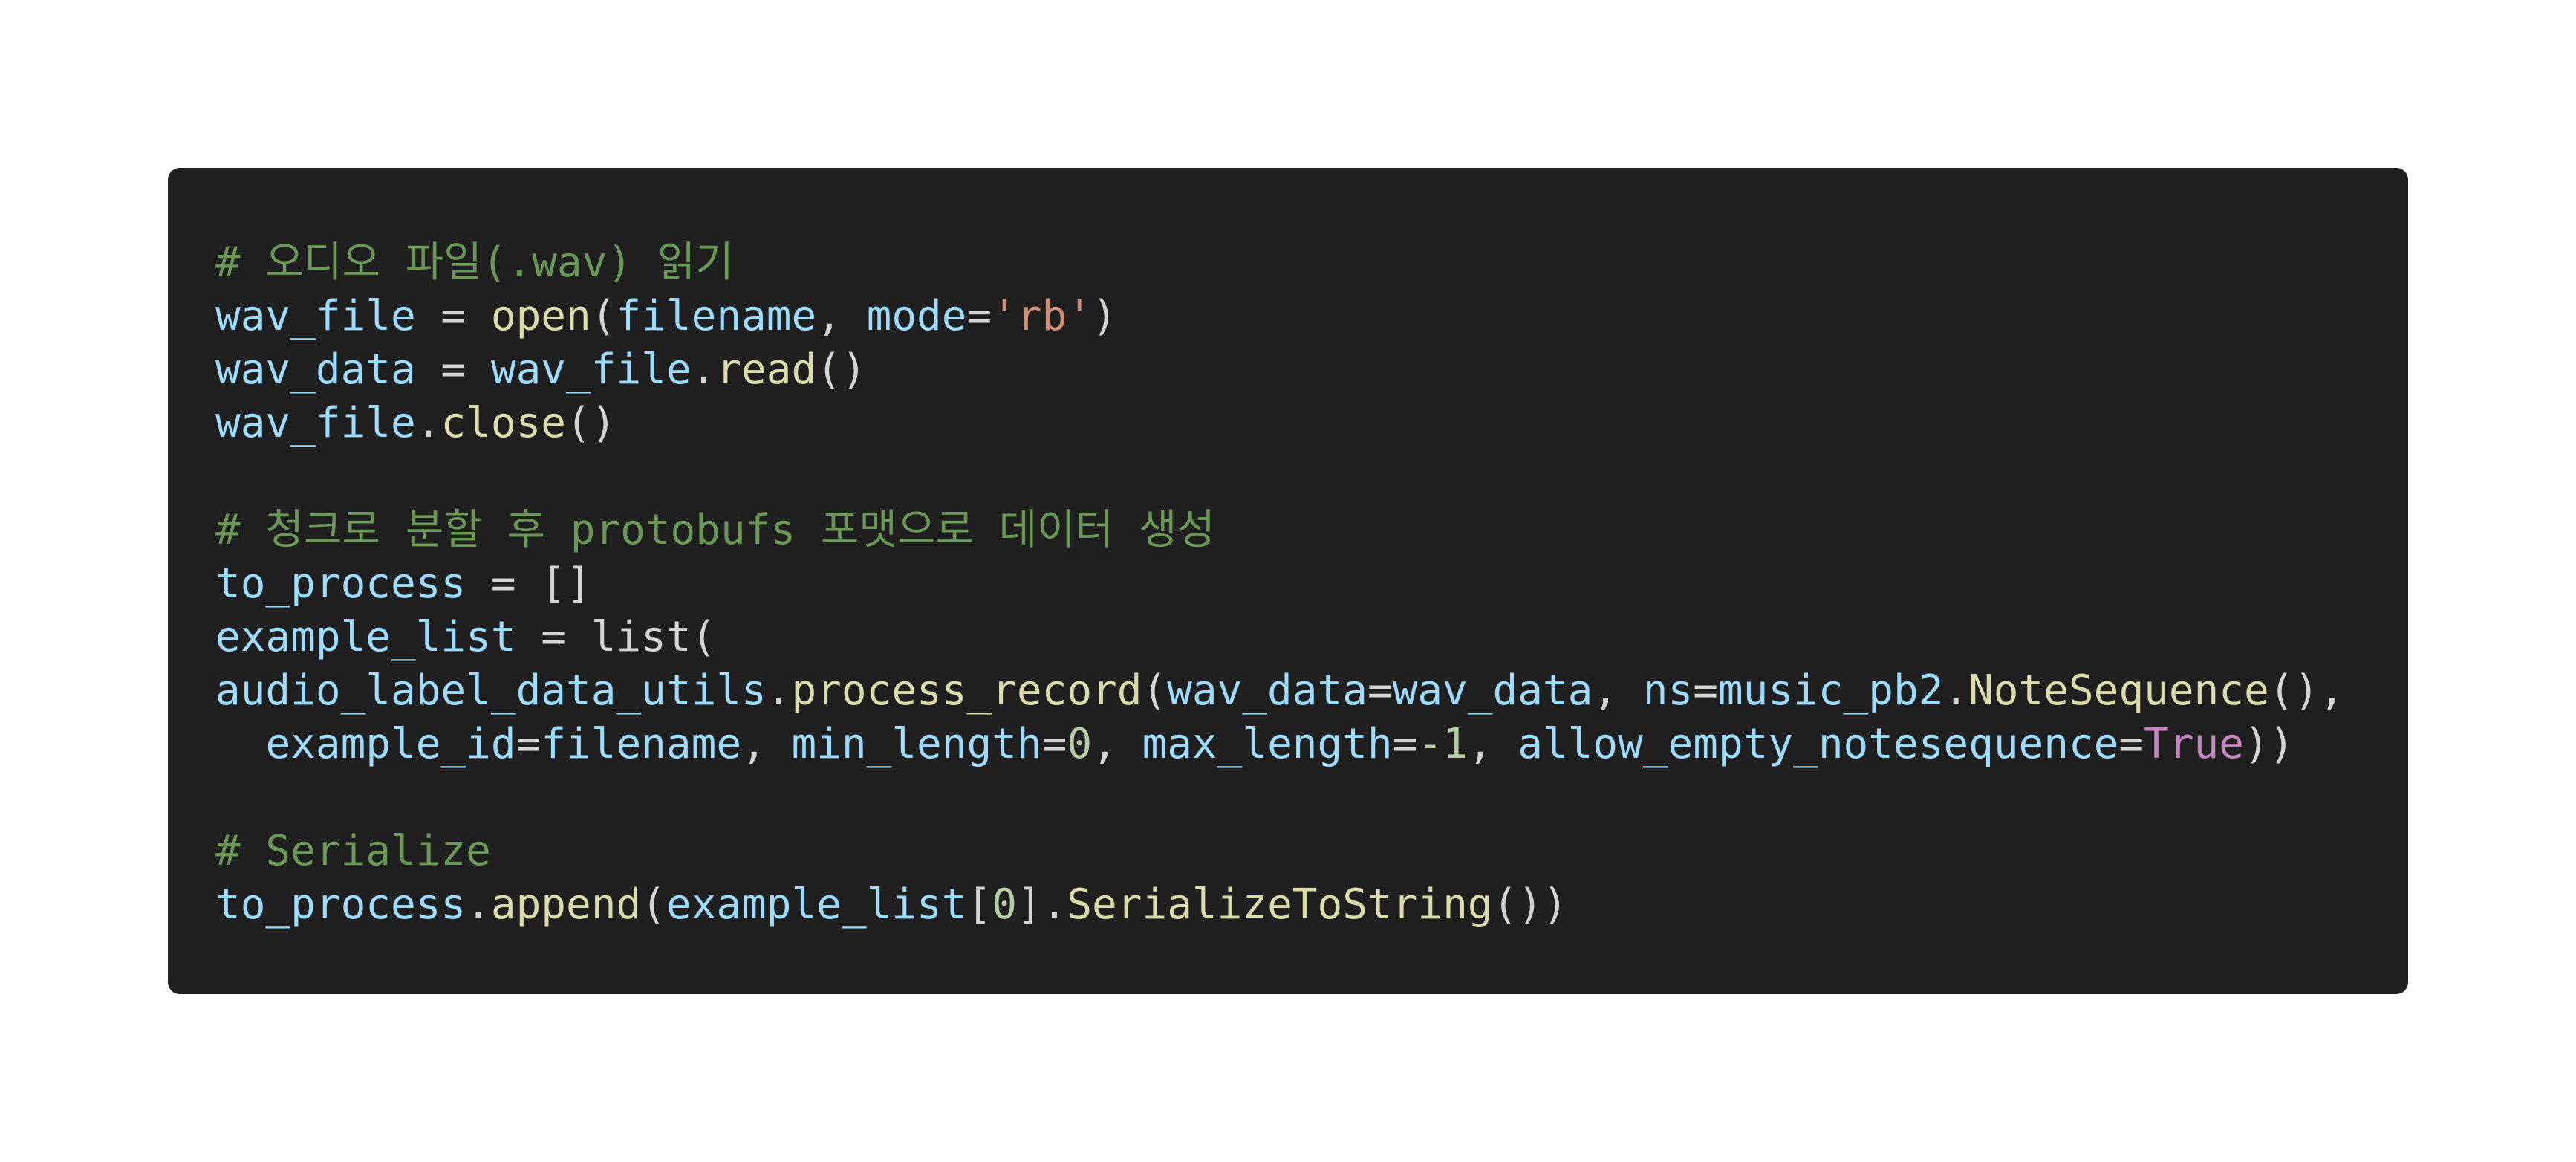 The height and width of the screenshot is (1162, 2576). I want to click on token-neg-one: -1, so click(1442, 744).